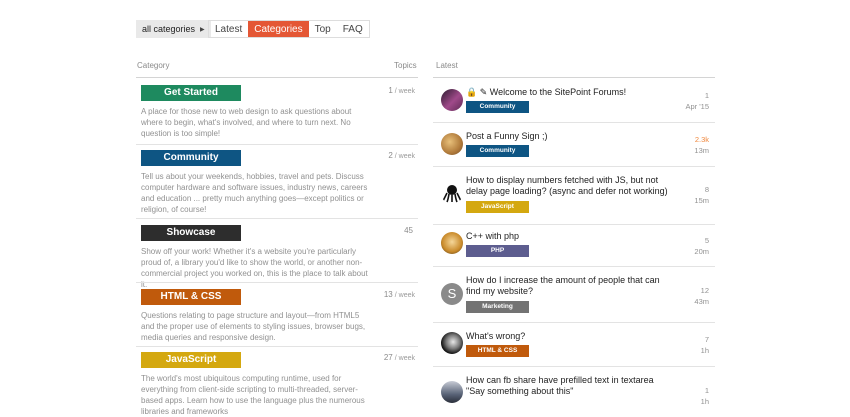 The image size is (850, 417). I want to click on topic-row: Post a Funny Sign ;) Community 2.3k 13m, so click(574, 145).